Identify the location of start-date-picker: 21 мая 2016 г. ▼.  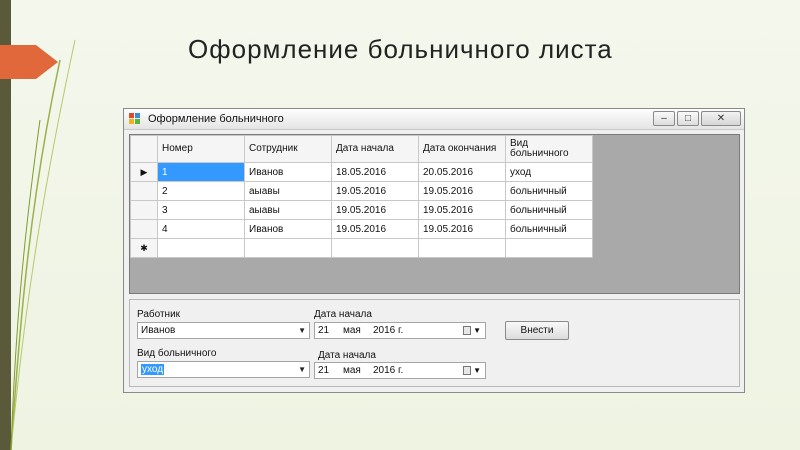
(400, 330).